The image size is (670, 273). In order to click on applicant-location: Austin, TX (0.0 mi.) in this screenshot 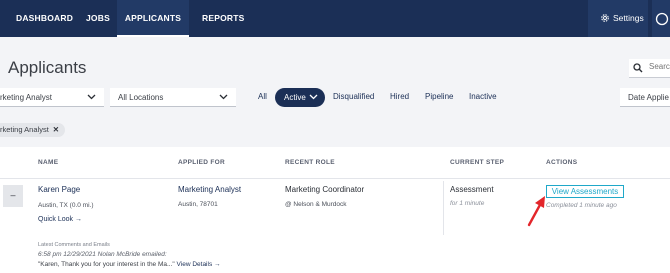, I will do `click(66, 205)`.